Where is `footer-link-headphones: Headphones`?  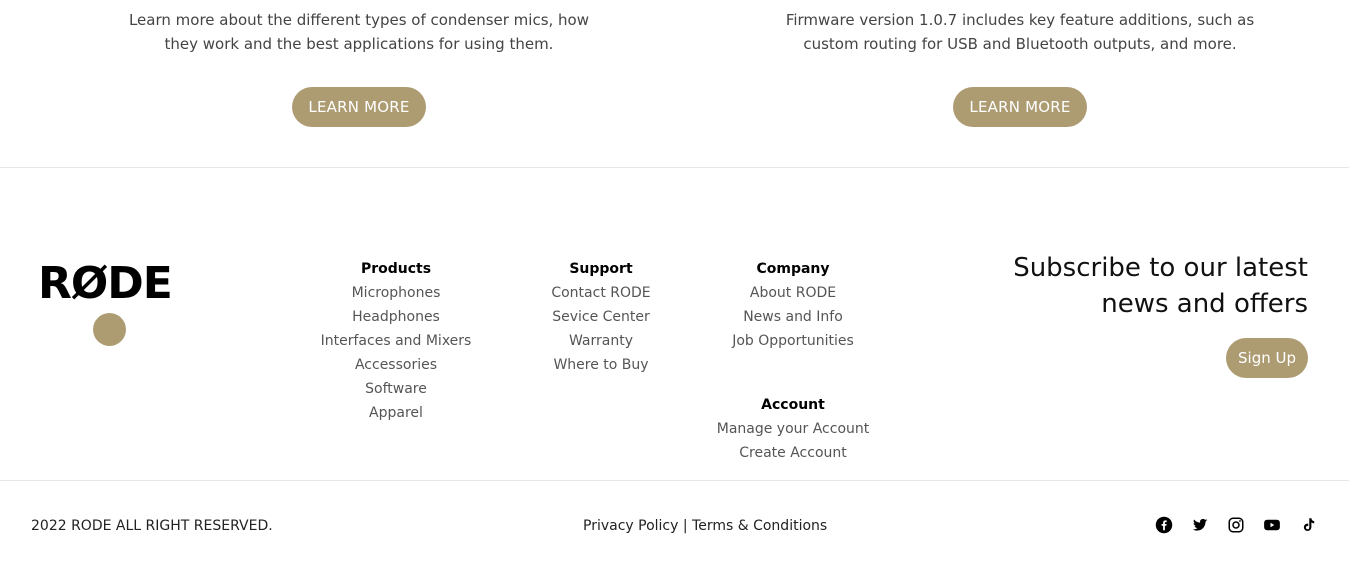
footer-link-headphones: Headphones is located at coordinates (396, 317).